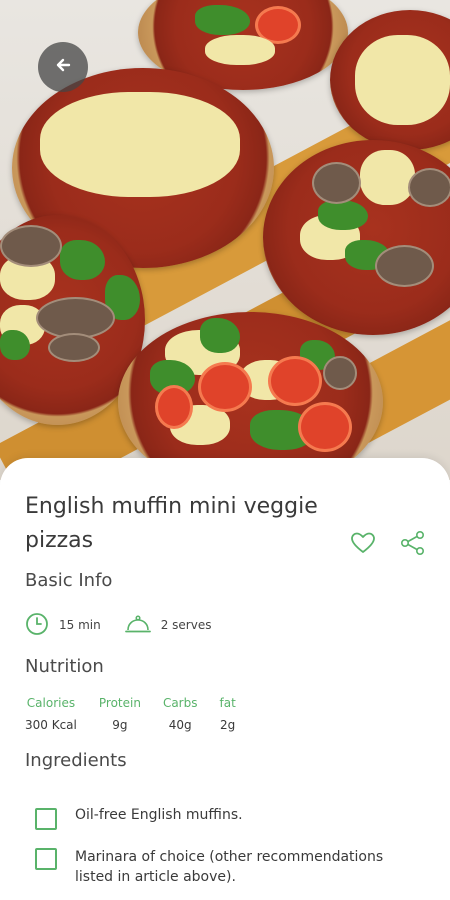 This screenshot has height=900, width=450. I want to click on time-value: 15 min, so click(80, 625).